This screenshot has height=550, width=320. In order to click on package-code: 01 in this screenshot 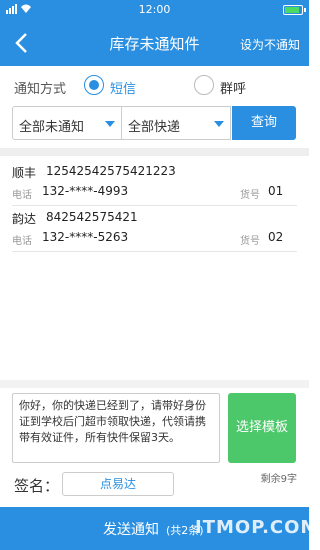, I will do `click(276, 191)`.